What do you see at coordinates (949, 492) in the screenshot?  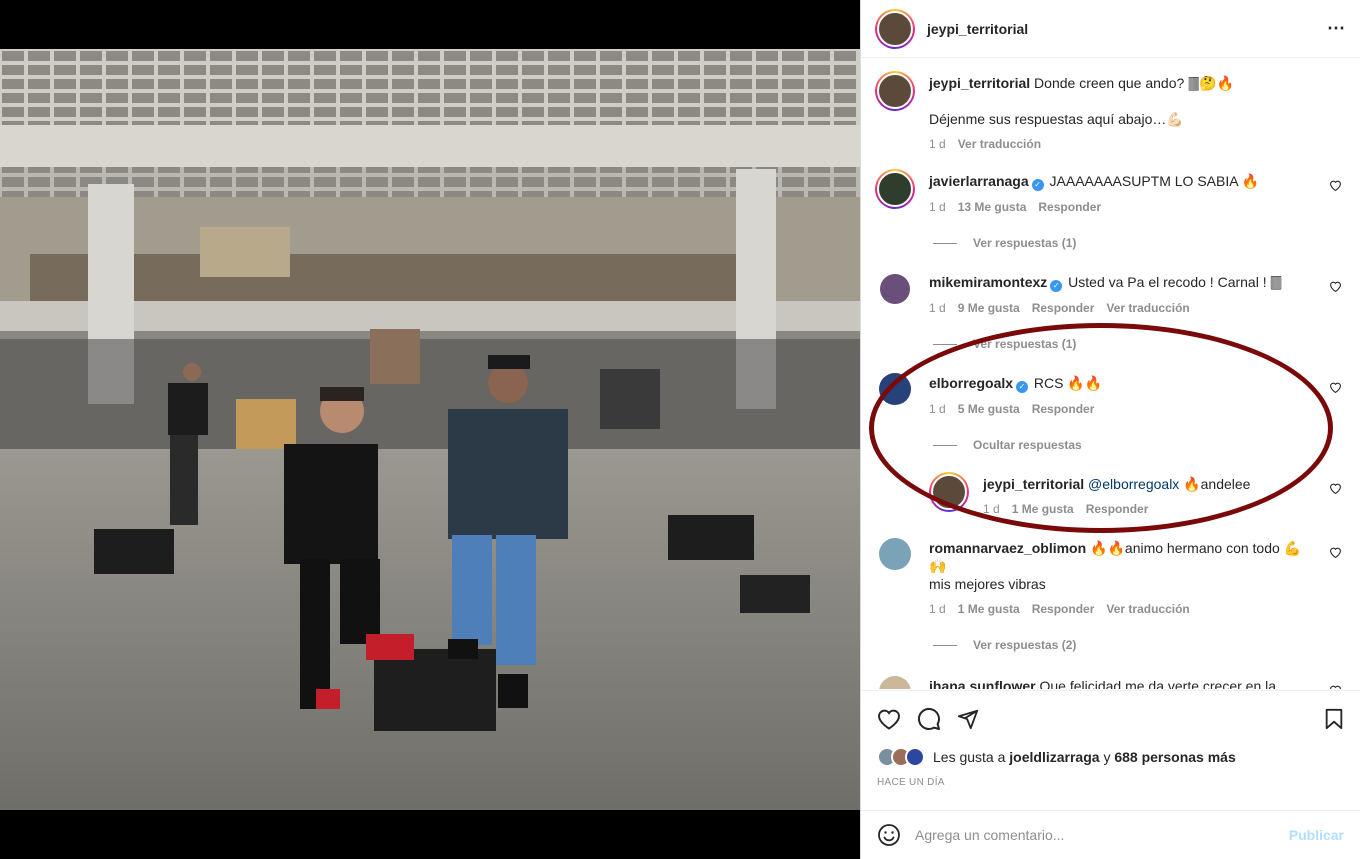 I see `reply-avatar` at bounding box center [949, 492].